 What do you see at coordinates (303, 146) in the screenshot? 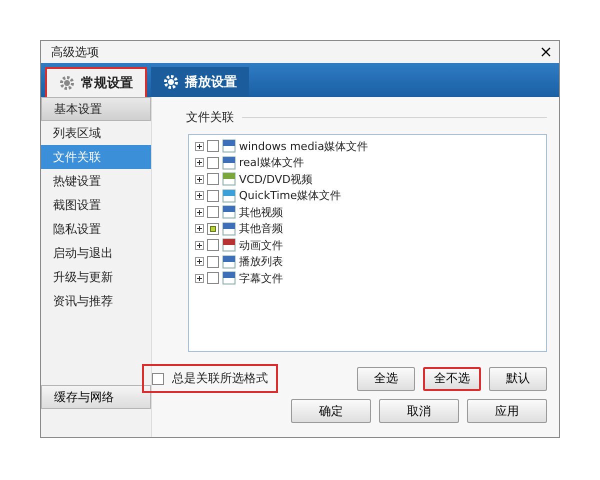
I see `tree-item: windows media媒体文件` at bounding box center [303, 146].